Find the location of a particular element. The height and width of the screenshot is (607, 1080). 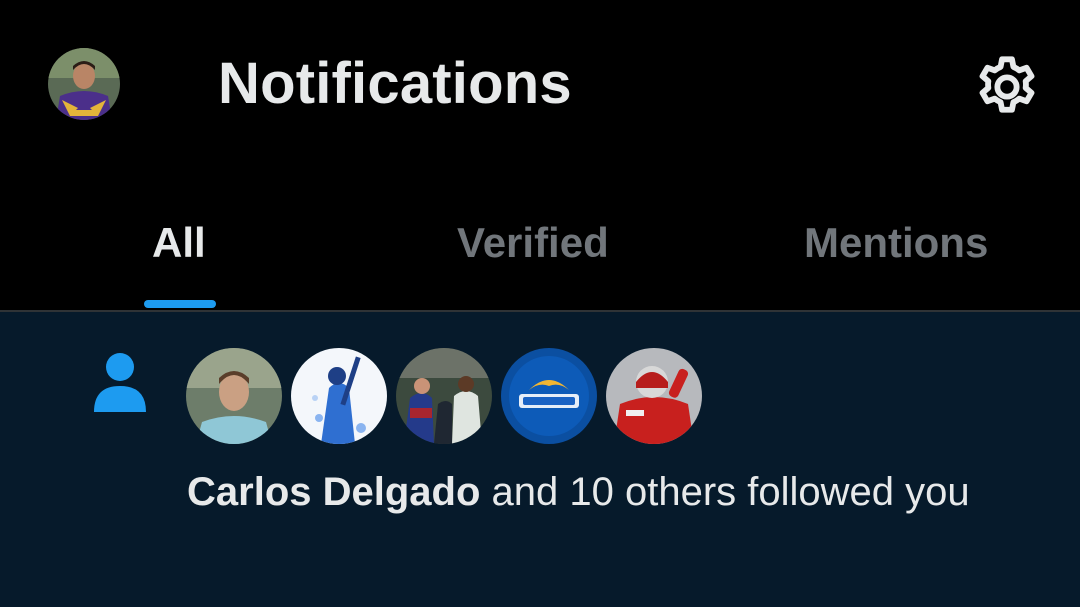

tab-all-label: All is located at coordinates (179, 242).